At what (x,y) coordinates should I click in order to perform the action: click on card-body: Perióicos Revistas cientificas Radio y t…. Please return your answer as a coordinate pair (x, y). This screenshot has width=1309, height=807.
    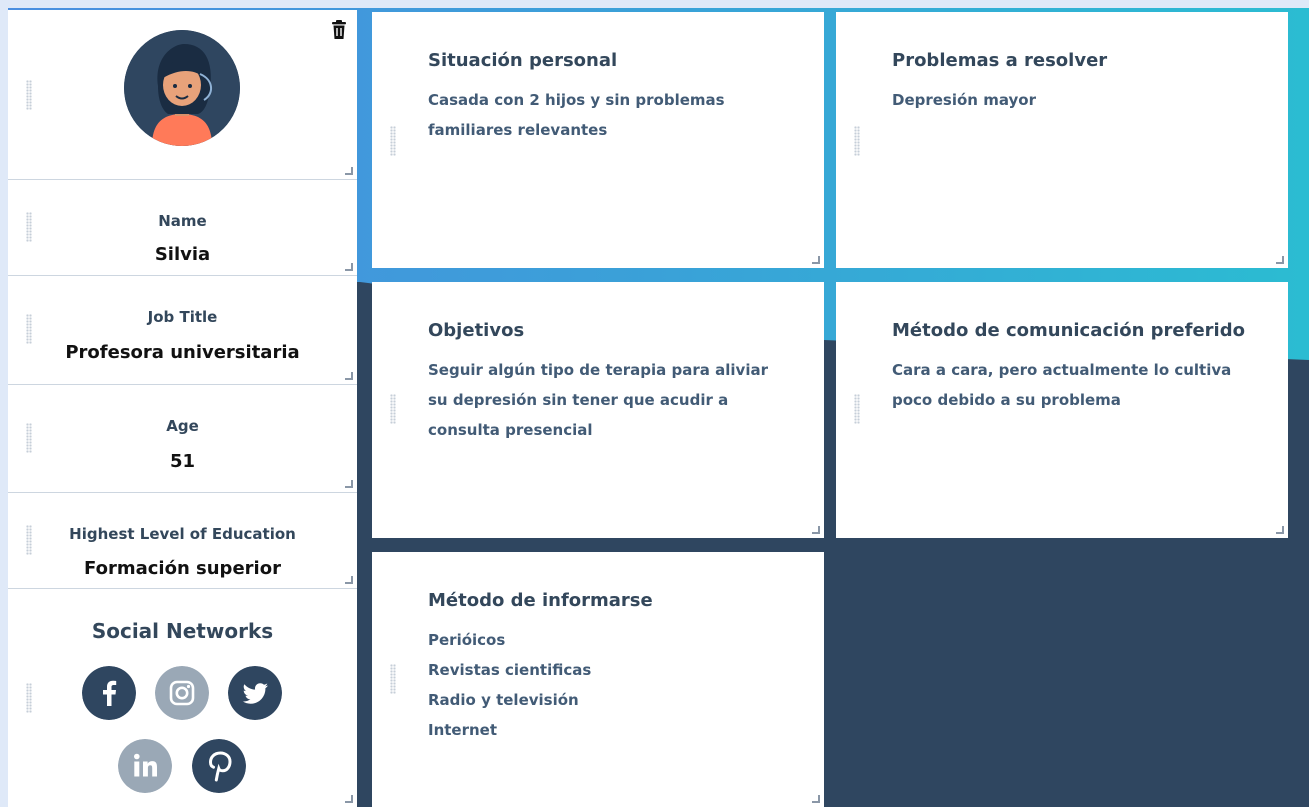
    Looking at the image, I should click on (509, 685).